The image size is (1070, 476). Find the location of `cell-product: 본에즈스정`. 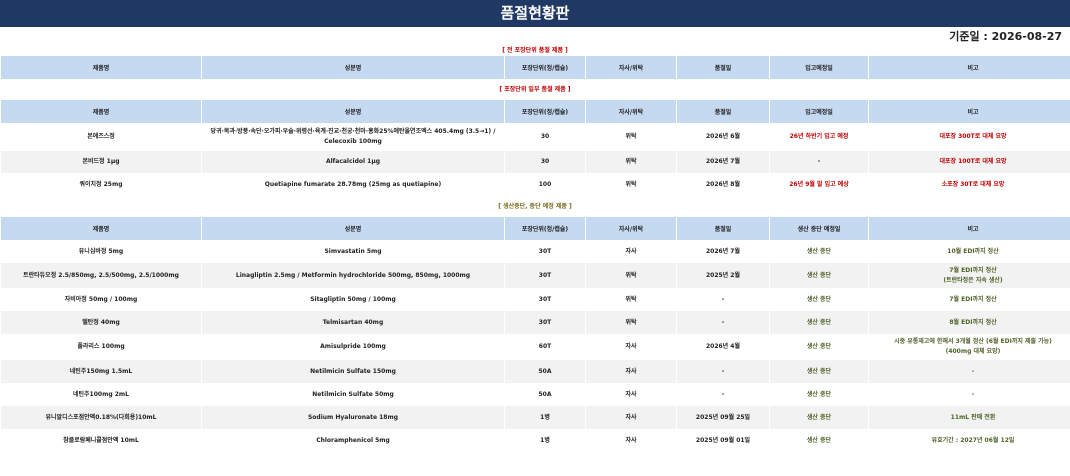

cell-product: 본에즈스정 is located at coordinates (101, 137).